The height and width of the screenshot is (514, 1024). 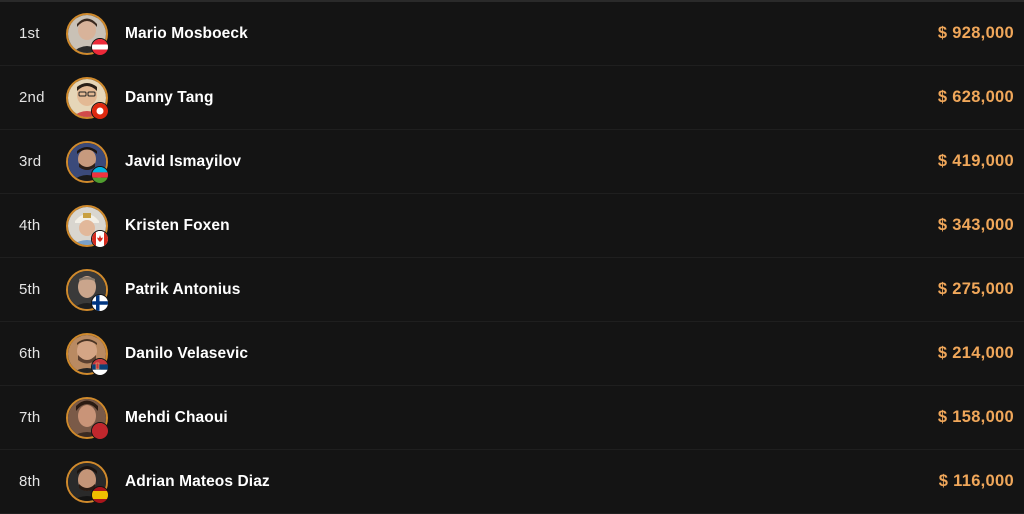 I want to click on place-label: 1st, so click(x=29, y=33).